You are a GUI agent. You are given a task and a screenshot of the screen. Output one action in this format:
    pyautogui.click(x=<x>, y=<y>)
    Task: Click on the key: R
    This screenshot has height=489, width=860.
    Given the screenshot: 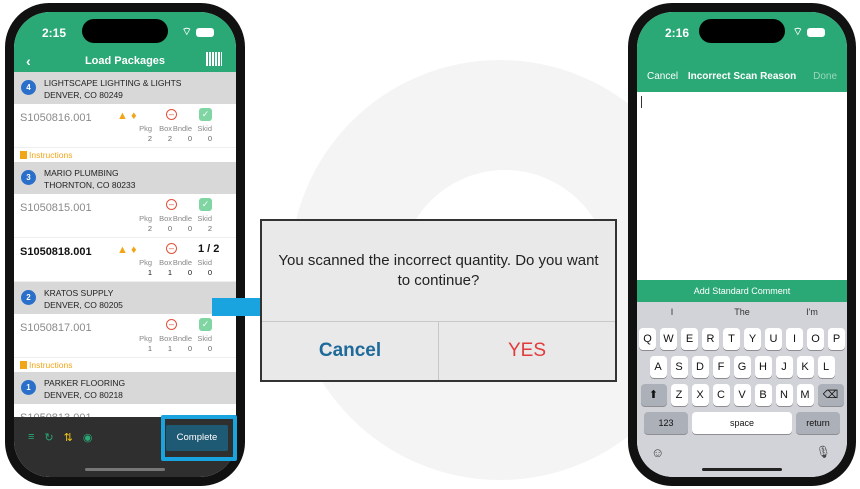 What is the action you would take?
    pyautogui.click(x=710, y=339)
    